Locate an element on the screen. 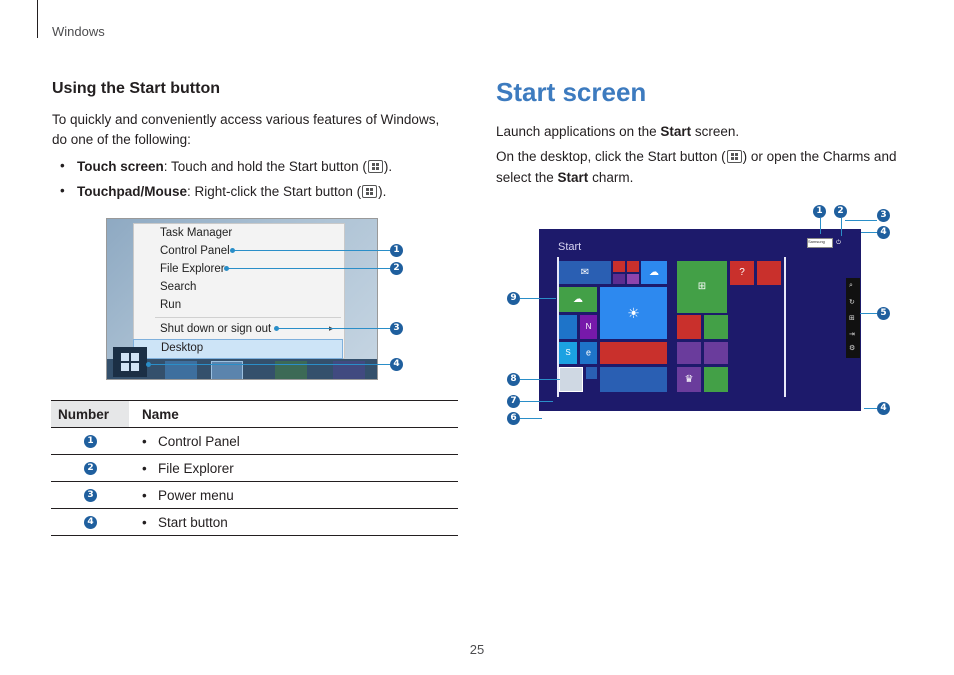 Image resolution: width=954 pixels, height=675 pixels. tile-small is located at coordinates (591, 373).